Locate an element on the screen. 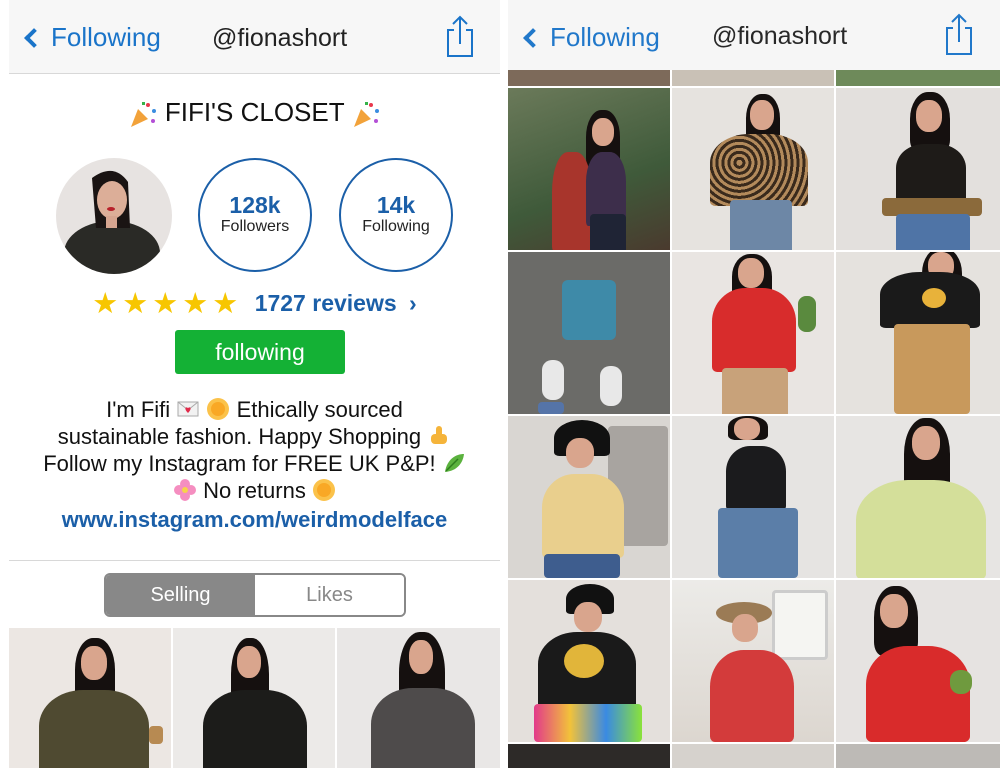 The width and height of the screenshot is (1000, 768). divider is located at coordinates (254, 560).